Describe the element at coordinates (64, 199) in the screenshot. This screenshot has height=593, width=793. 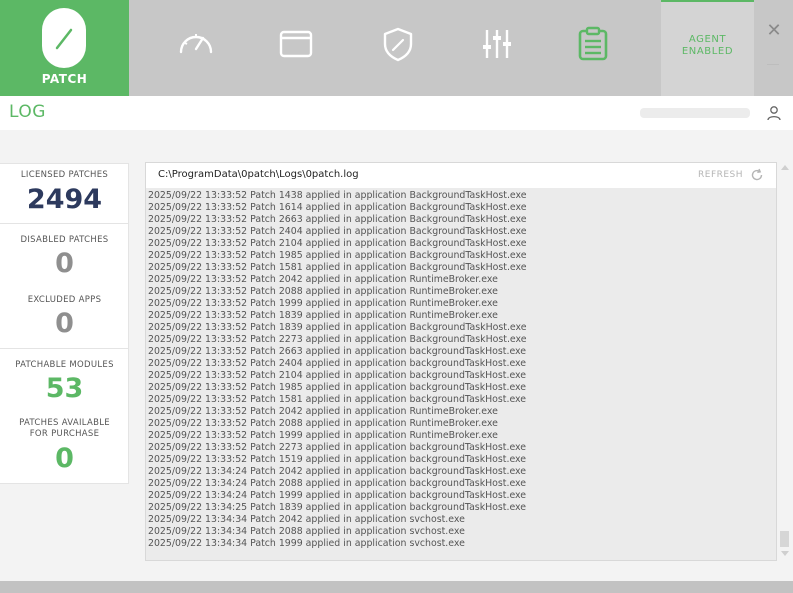
I see `licensed-patches-value: 2494` at that location.